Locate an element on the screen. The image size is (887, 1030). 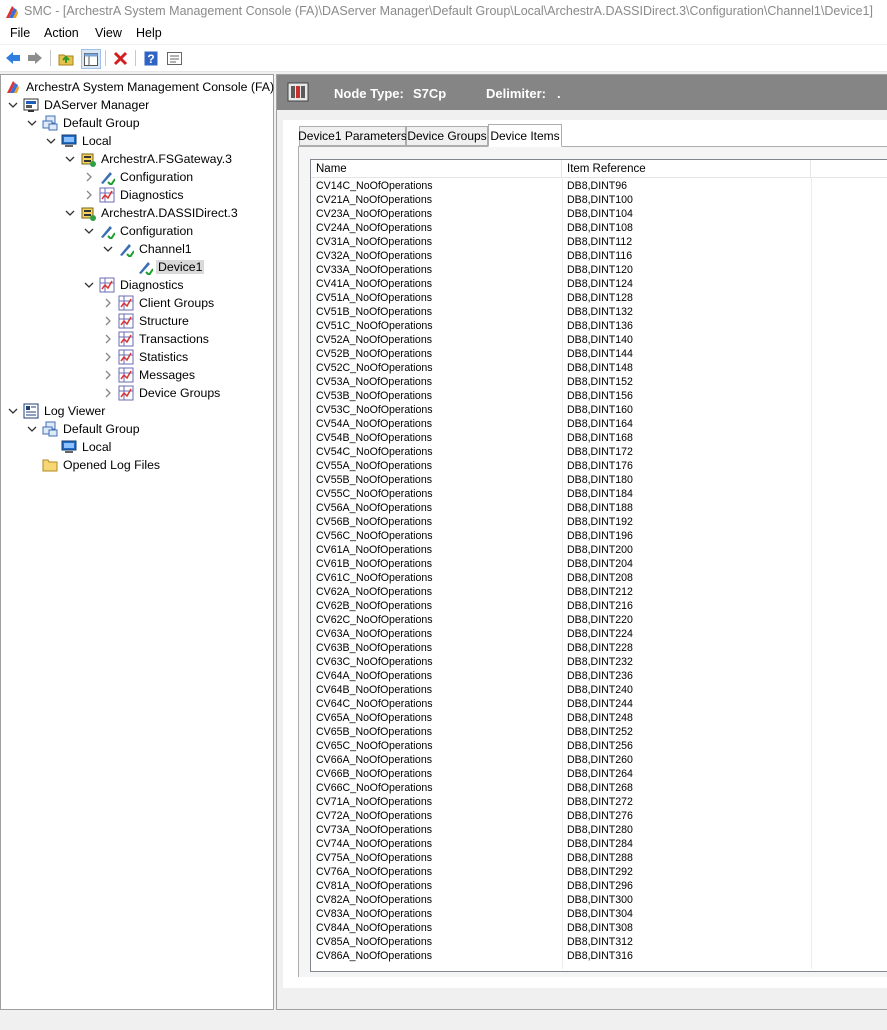
tree-node-channel1: Channel1 is located at coordinates (148, 249).